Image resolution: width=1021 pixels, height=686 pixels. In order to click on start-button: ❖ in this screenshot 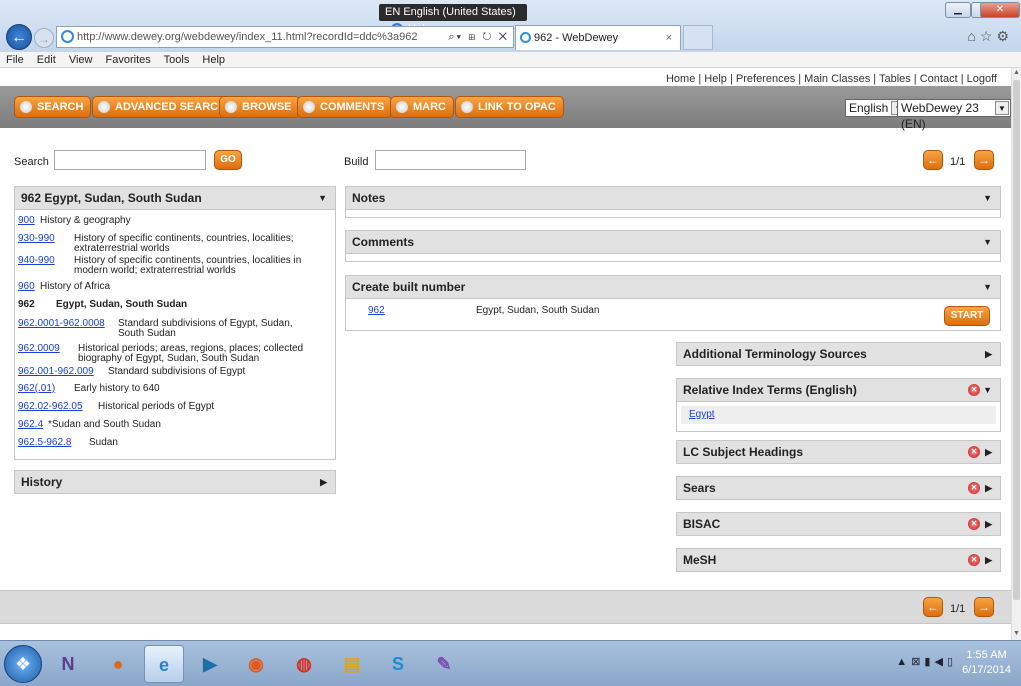, I will do `click(23, 664)`.